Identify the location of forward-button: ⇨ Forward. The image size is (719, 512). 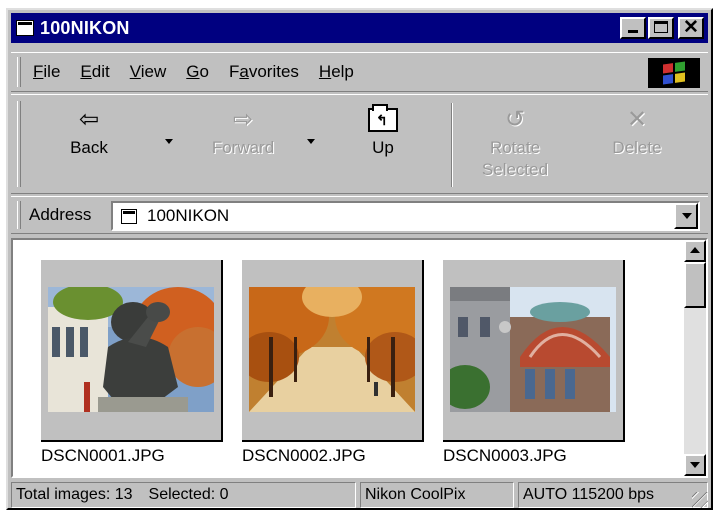
(243, 133).